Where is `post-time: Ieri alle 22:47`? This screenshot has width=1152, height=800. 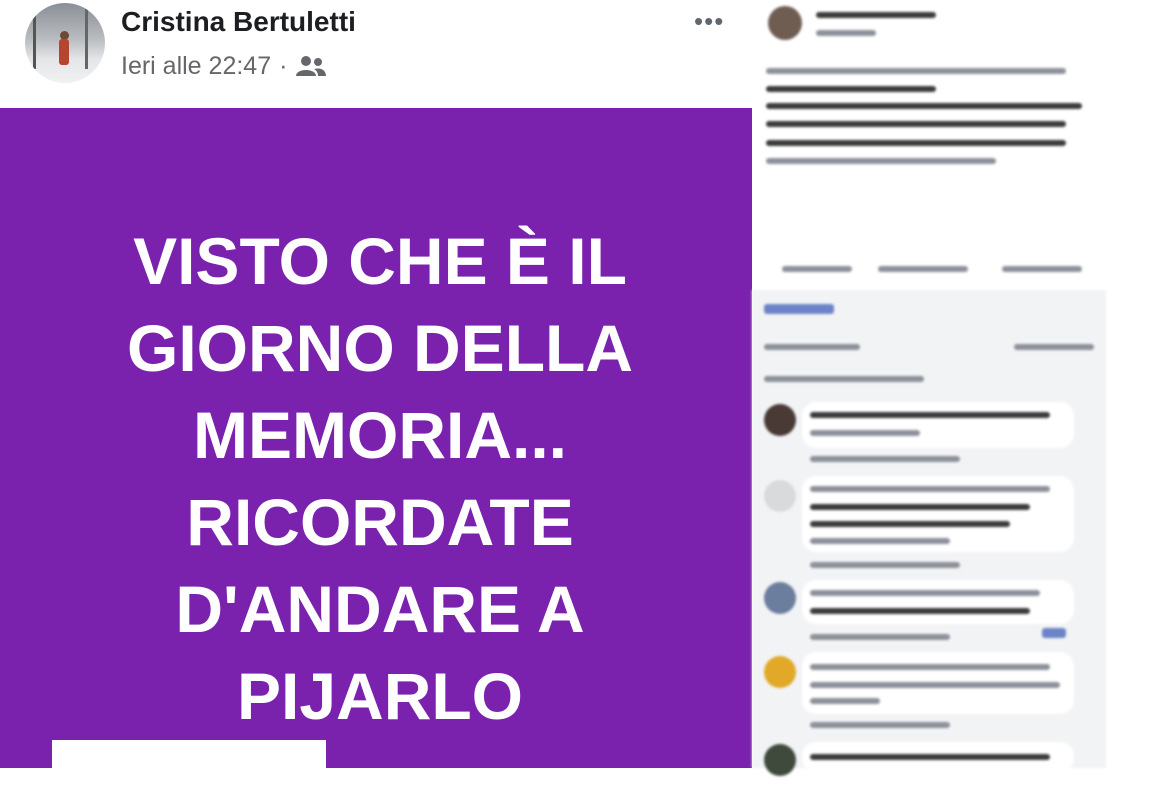 post-time: Ieri alle 22:47 is located at coordinates (196, 66).